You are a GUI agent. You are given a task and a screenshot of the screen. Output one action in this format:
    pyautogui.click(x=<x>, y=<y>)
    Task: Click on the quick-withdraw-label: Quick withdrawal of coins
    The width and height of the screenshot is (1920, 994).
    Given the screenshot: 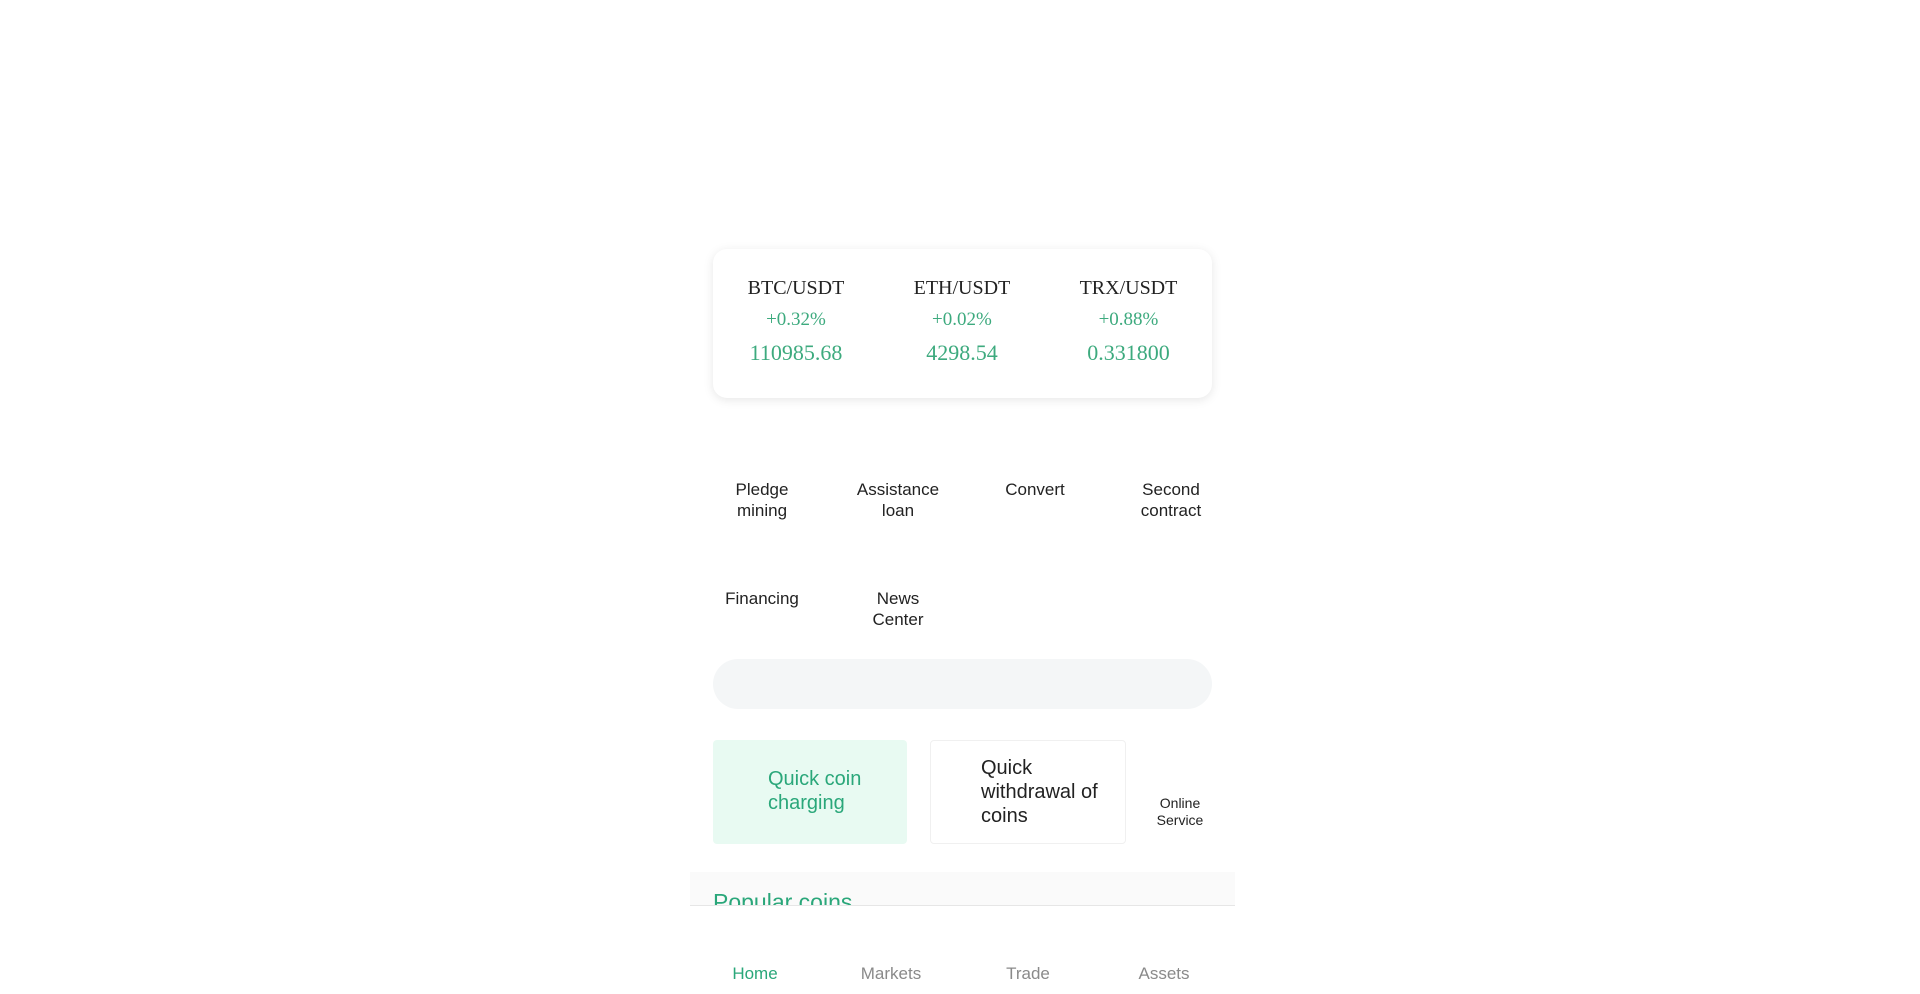 What is the action you would take?
    pyautogui.click(x=1039, y=792)
    